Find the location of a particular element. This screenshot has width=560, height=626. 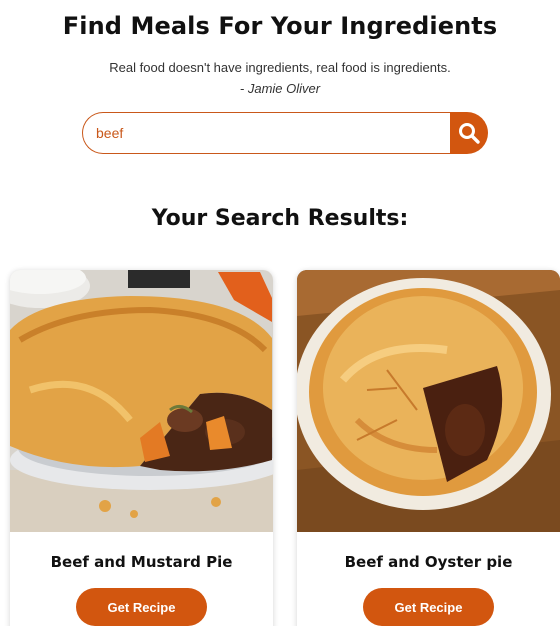

quote-author: - Jamie Oliver is located at coordinates (280, 88).